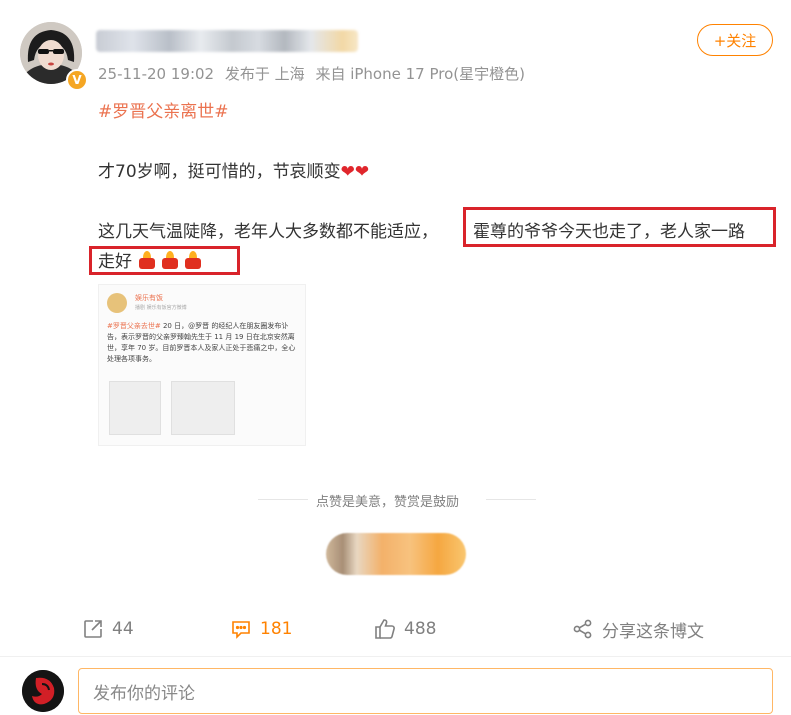  Describe the element at coordinates (241, 630) in the screenshot. I see `comment-icon` at that location.